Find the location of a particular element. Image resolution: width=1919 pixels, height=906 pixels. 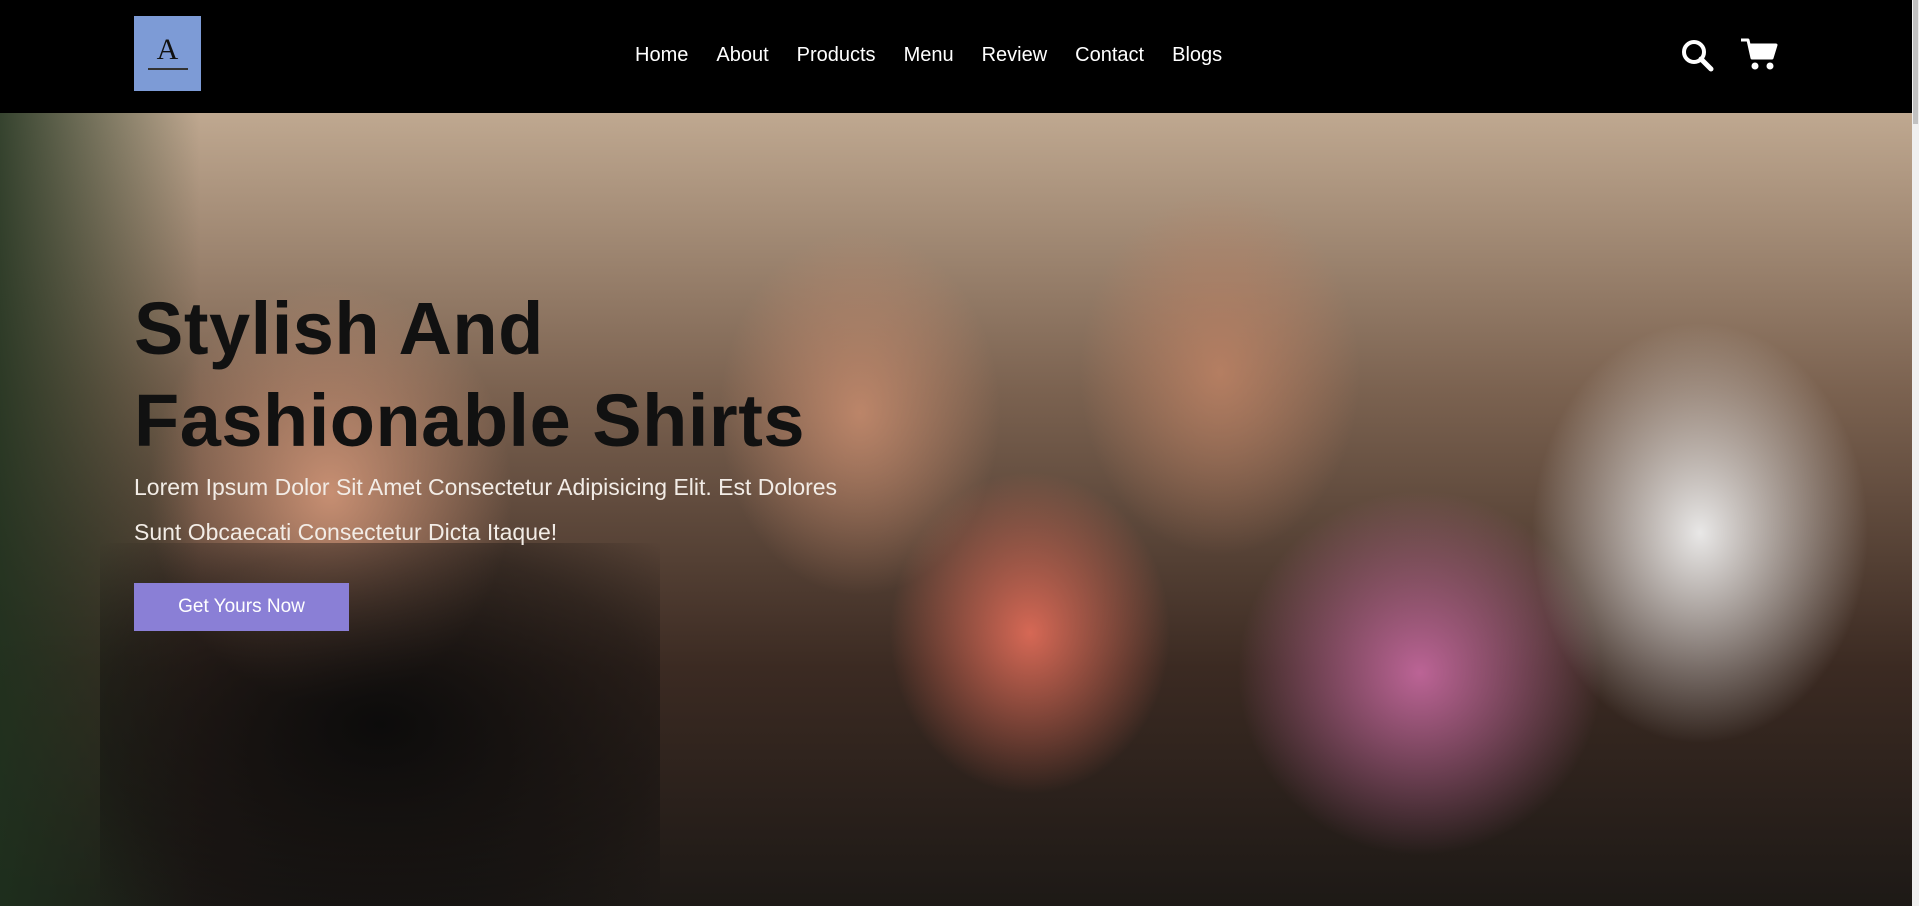

nav-about: About is located at coordinates (742, 55).